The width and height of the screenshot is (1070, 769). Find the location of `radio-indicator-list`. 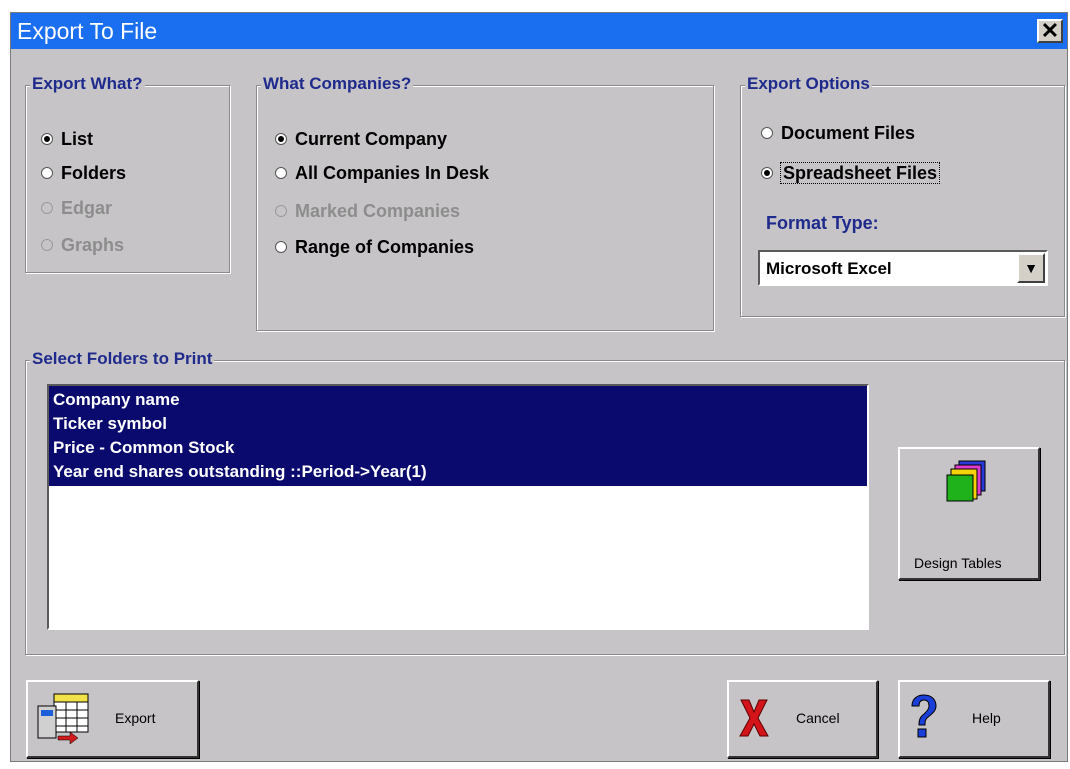

radio-indicator-list is located at coordinates (47, 139).